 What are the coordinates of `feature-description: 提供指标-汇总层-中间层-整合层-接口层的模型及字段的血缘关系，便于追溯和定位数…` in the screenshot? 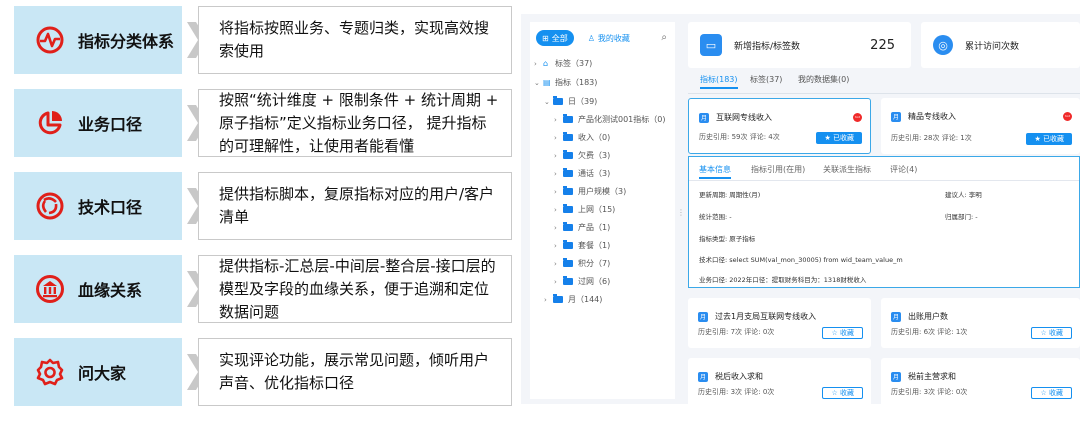 It's located at (355, 289).